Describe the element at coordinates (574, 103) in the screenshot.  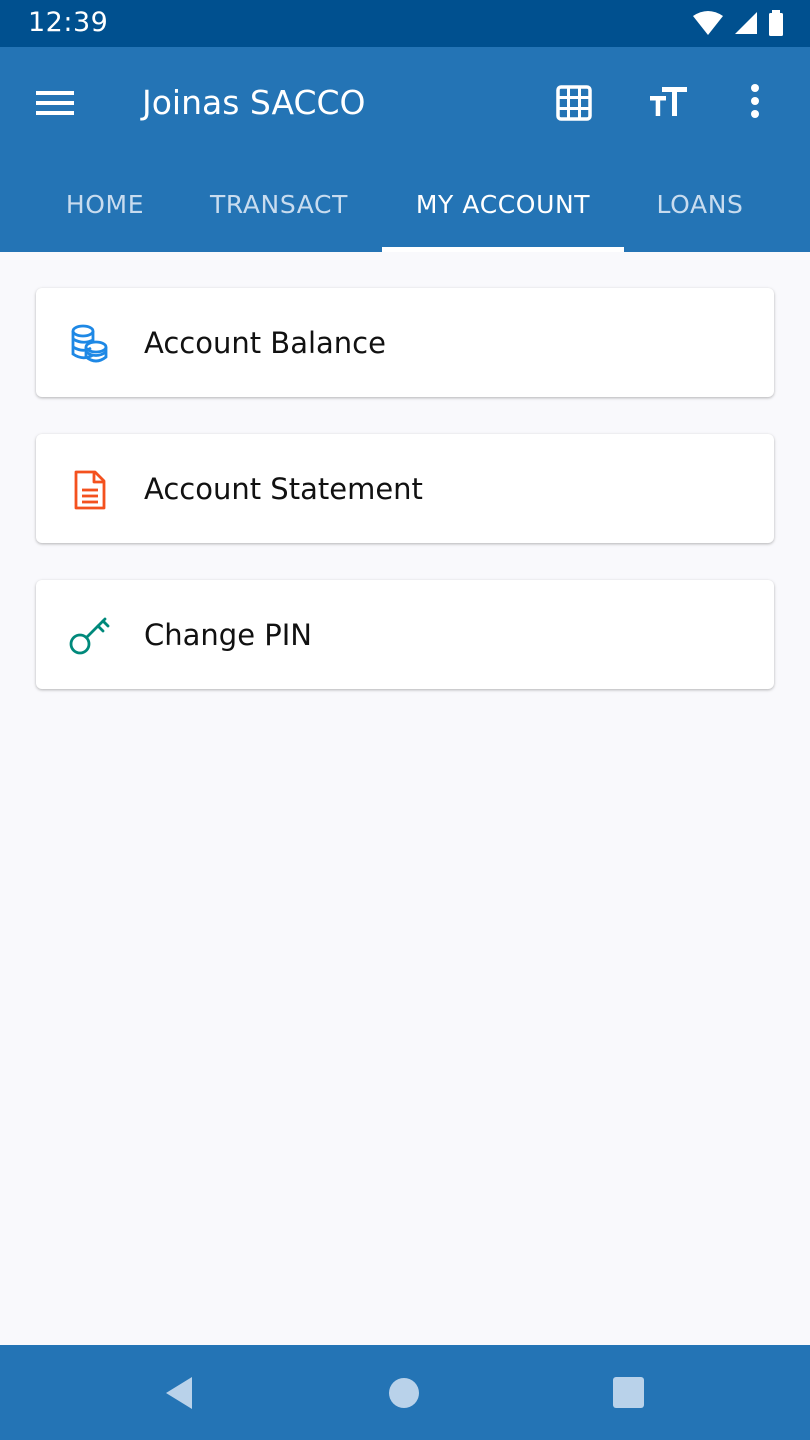
I see `grid-icon` at that location.